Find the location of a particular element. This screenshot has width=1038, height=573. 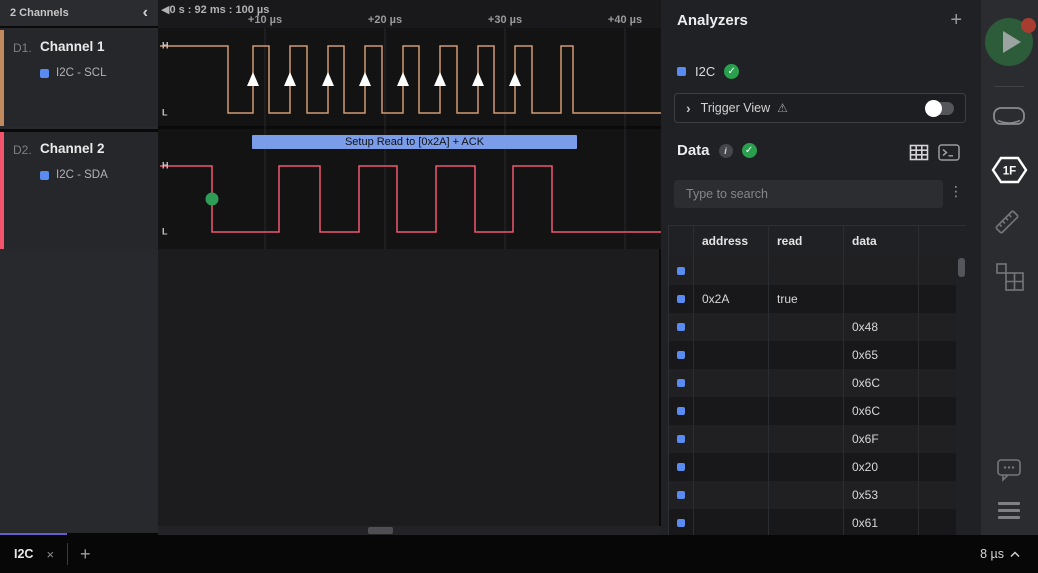

channel-1-name: Channel 1 is located at coordinates (72, 46).